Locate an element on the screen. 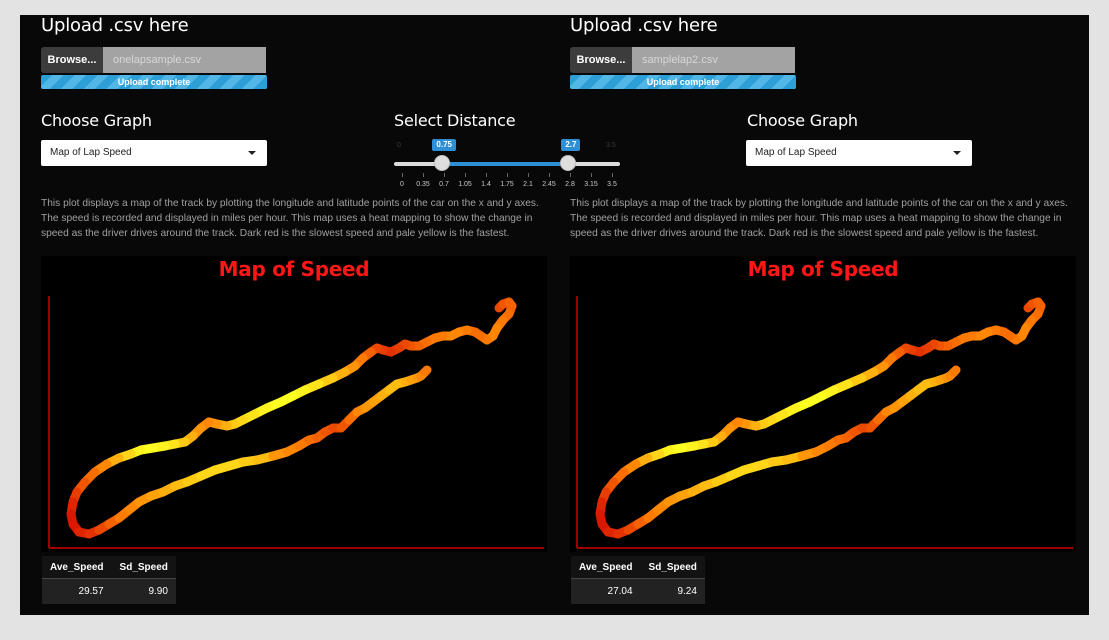 The image size is (1109, 640). slider-selected-range is located at coordinates (505, 164).